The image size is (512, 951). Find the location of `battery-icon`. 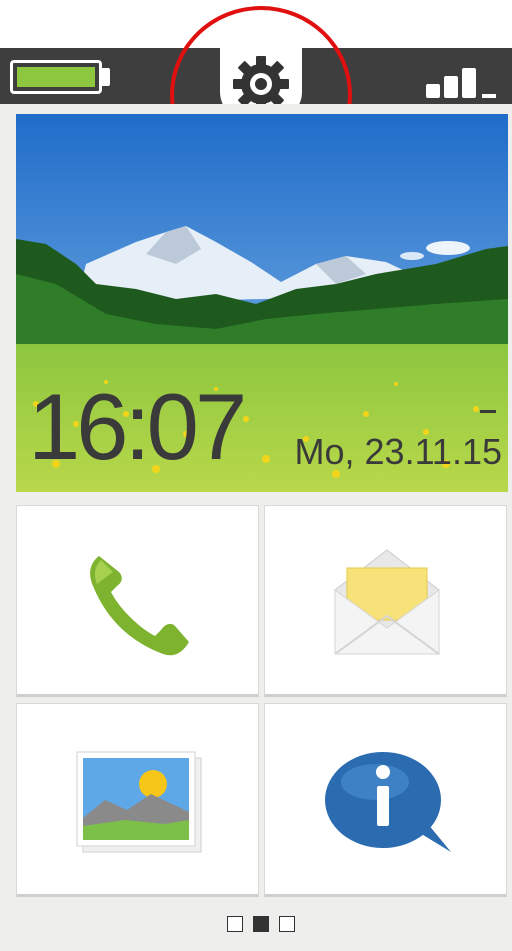

battery-icon is located at coordinates (56, 77).